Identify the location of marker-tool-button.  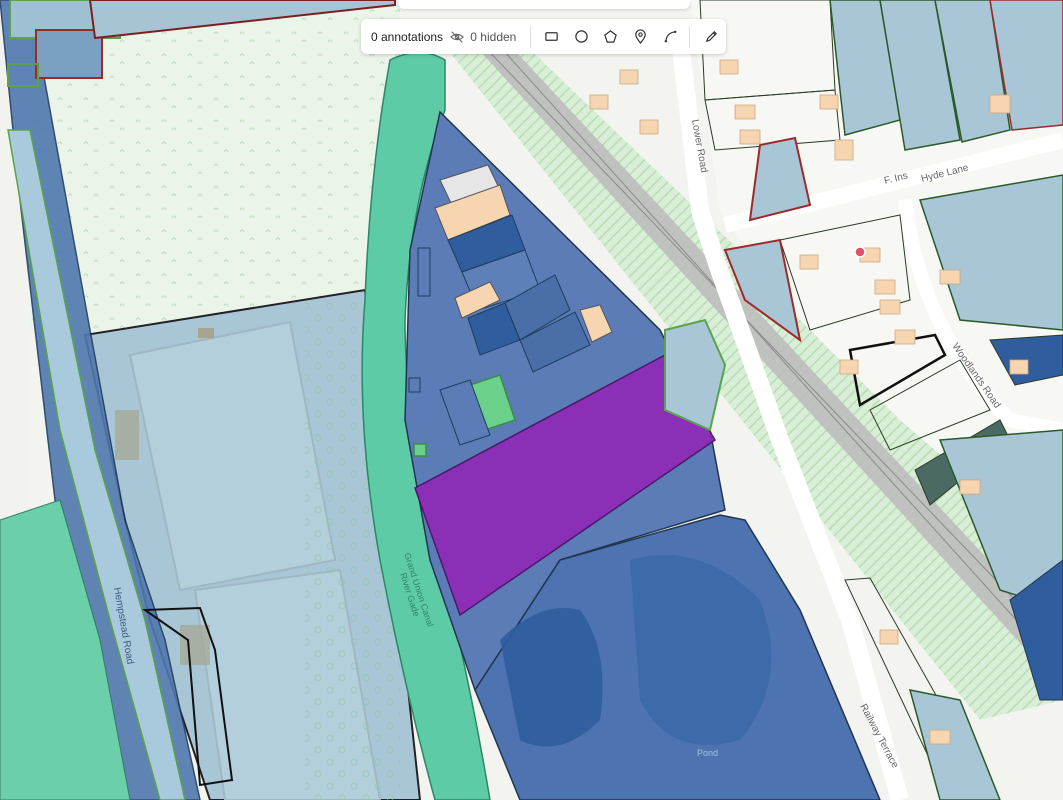
(641, 37).